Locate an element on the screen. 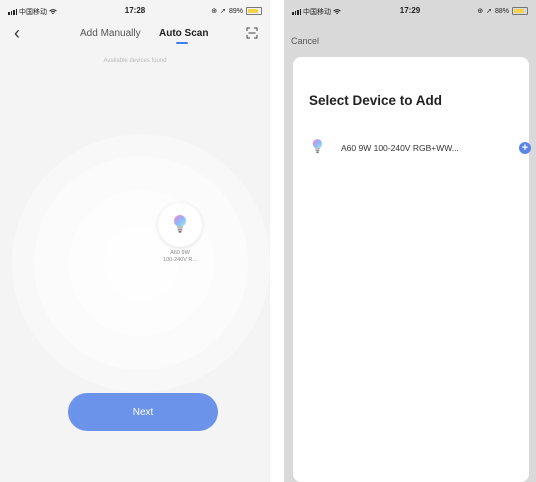 The width and height of the screenshot is (536, 482). scan-subtitle: Available devices found is located at coordinates (135, 61).